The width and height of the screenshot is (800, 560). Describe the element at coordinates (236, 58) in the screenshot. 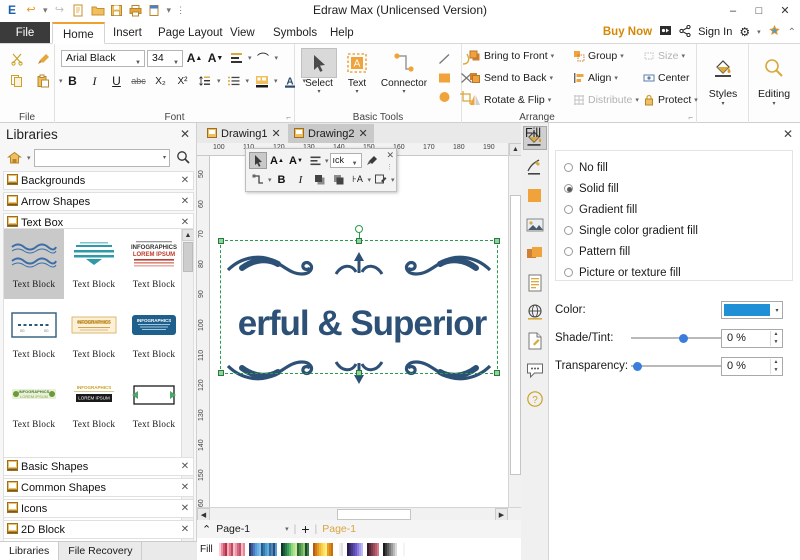

I see `text-align-icon` at that location.